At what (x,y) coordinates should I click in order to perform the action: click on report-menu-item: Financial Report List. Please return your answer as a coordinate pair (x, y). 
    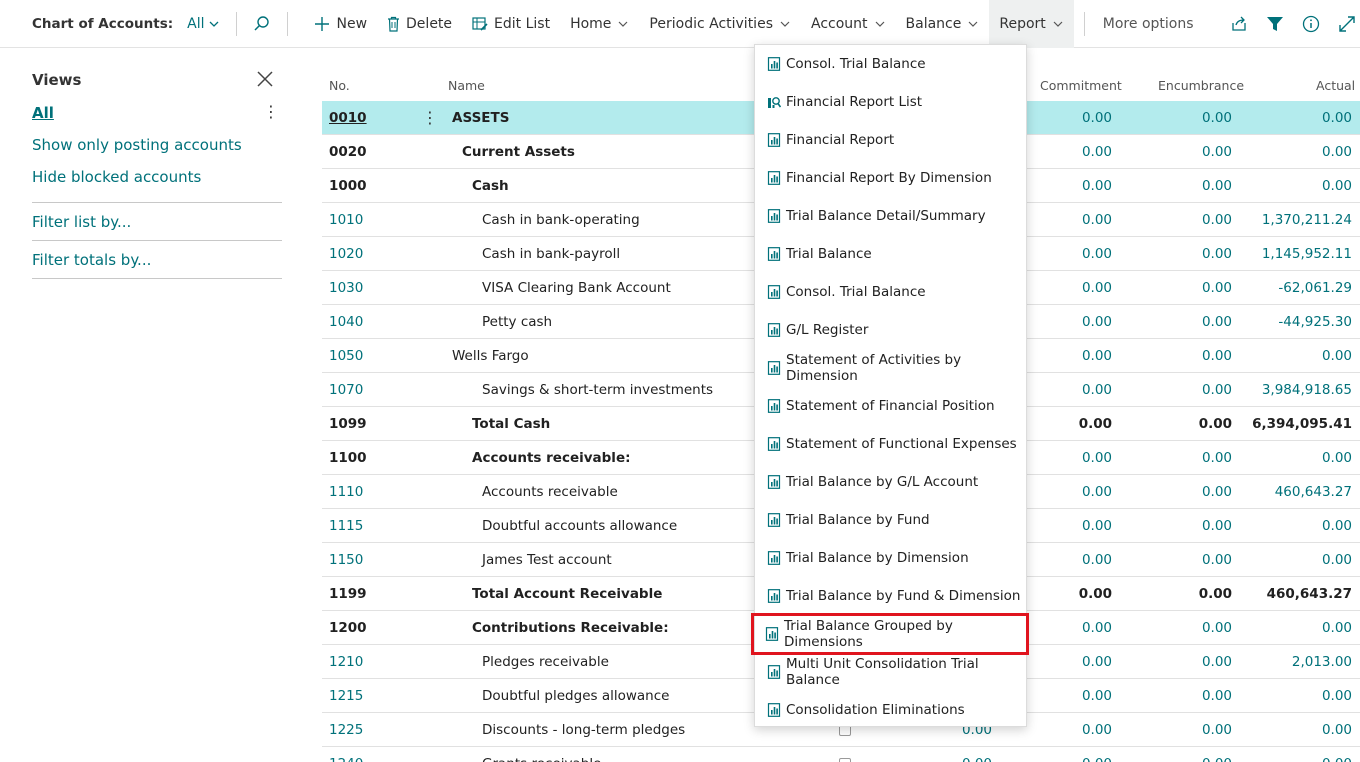
    Looking at the image, I should click on (890, 102).